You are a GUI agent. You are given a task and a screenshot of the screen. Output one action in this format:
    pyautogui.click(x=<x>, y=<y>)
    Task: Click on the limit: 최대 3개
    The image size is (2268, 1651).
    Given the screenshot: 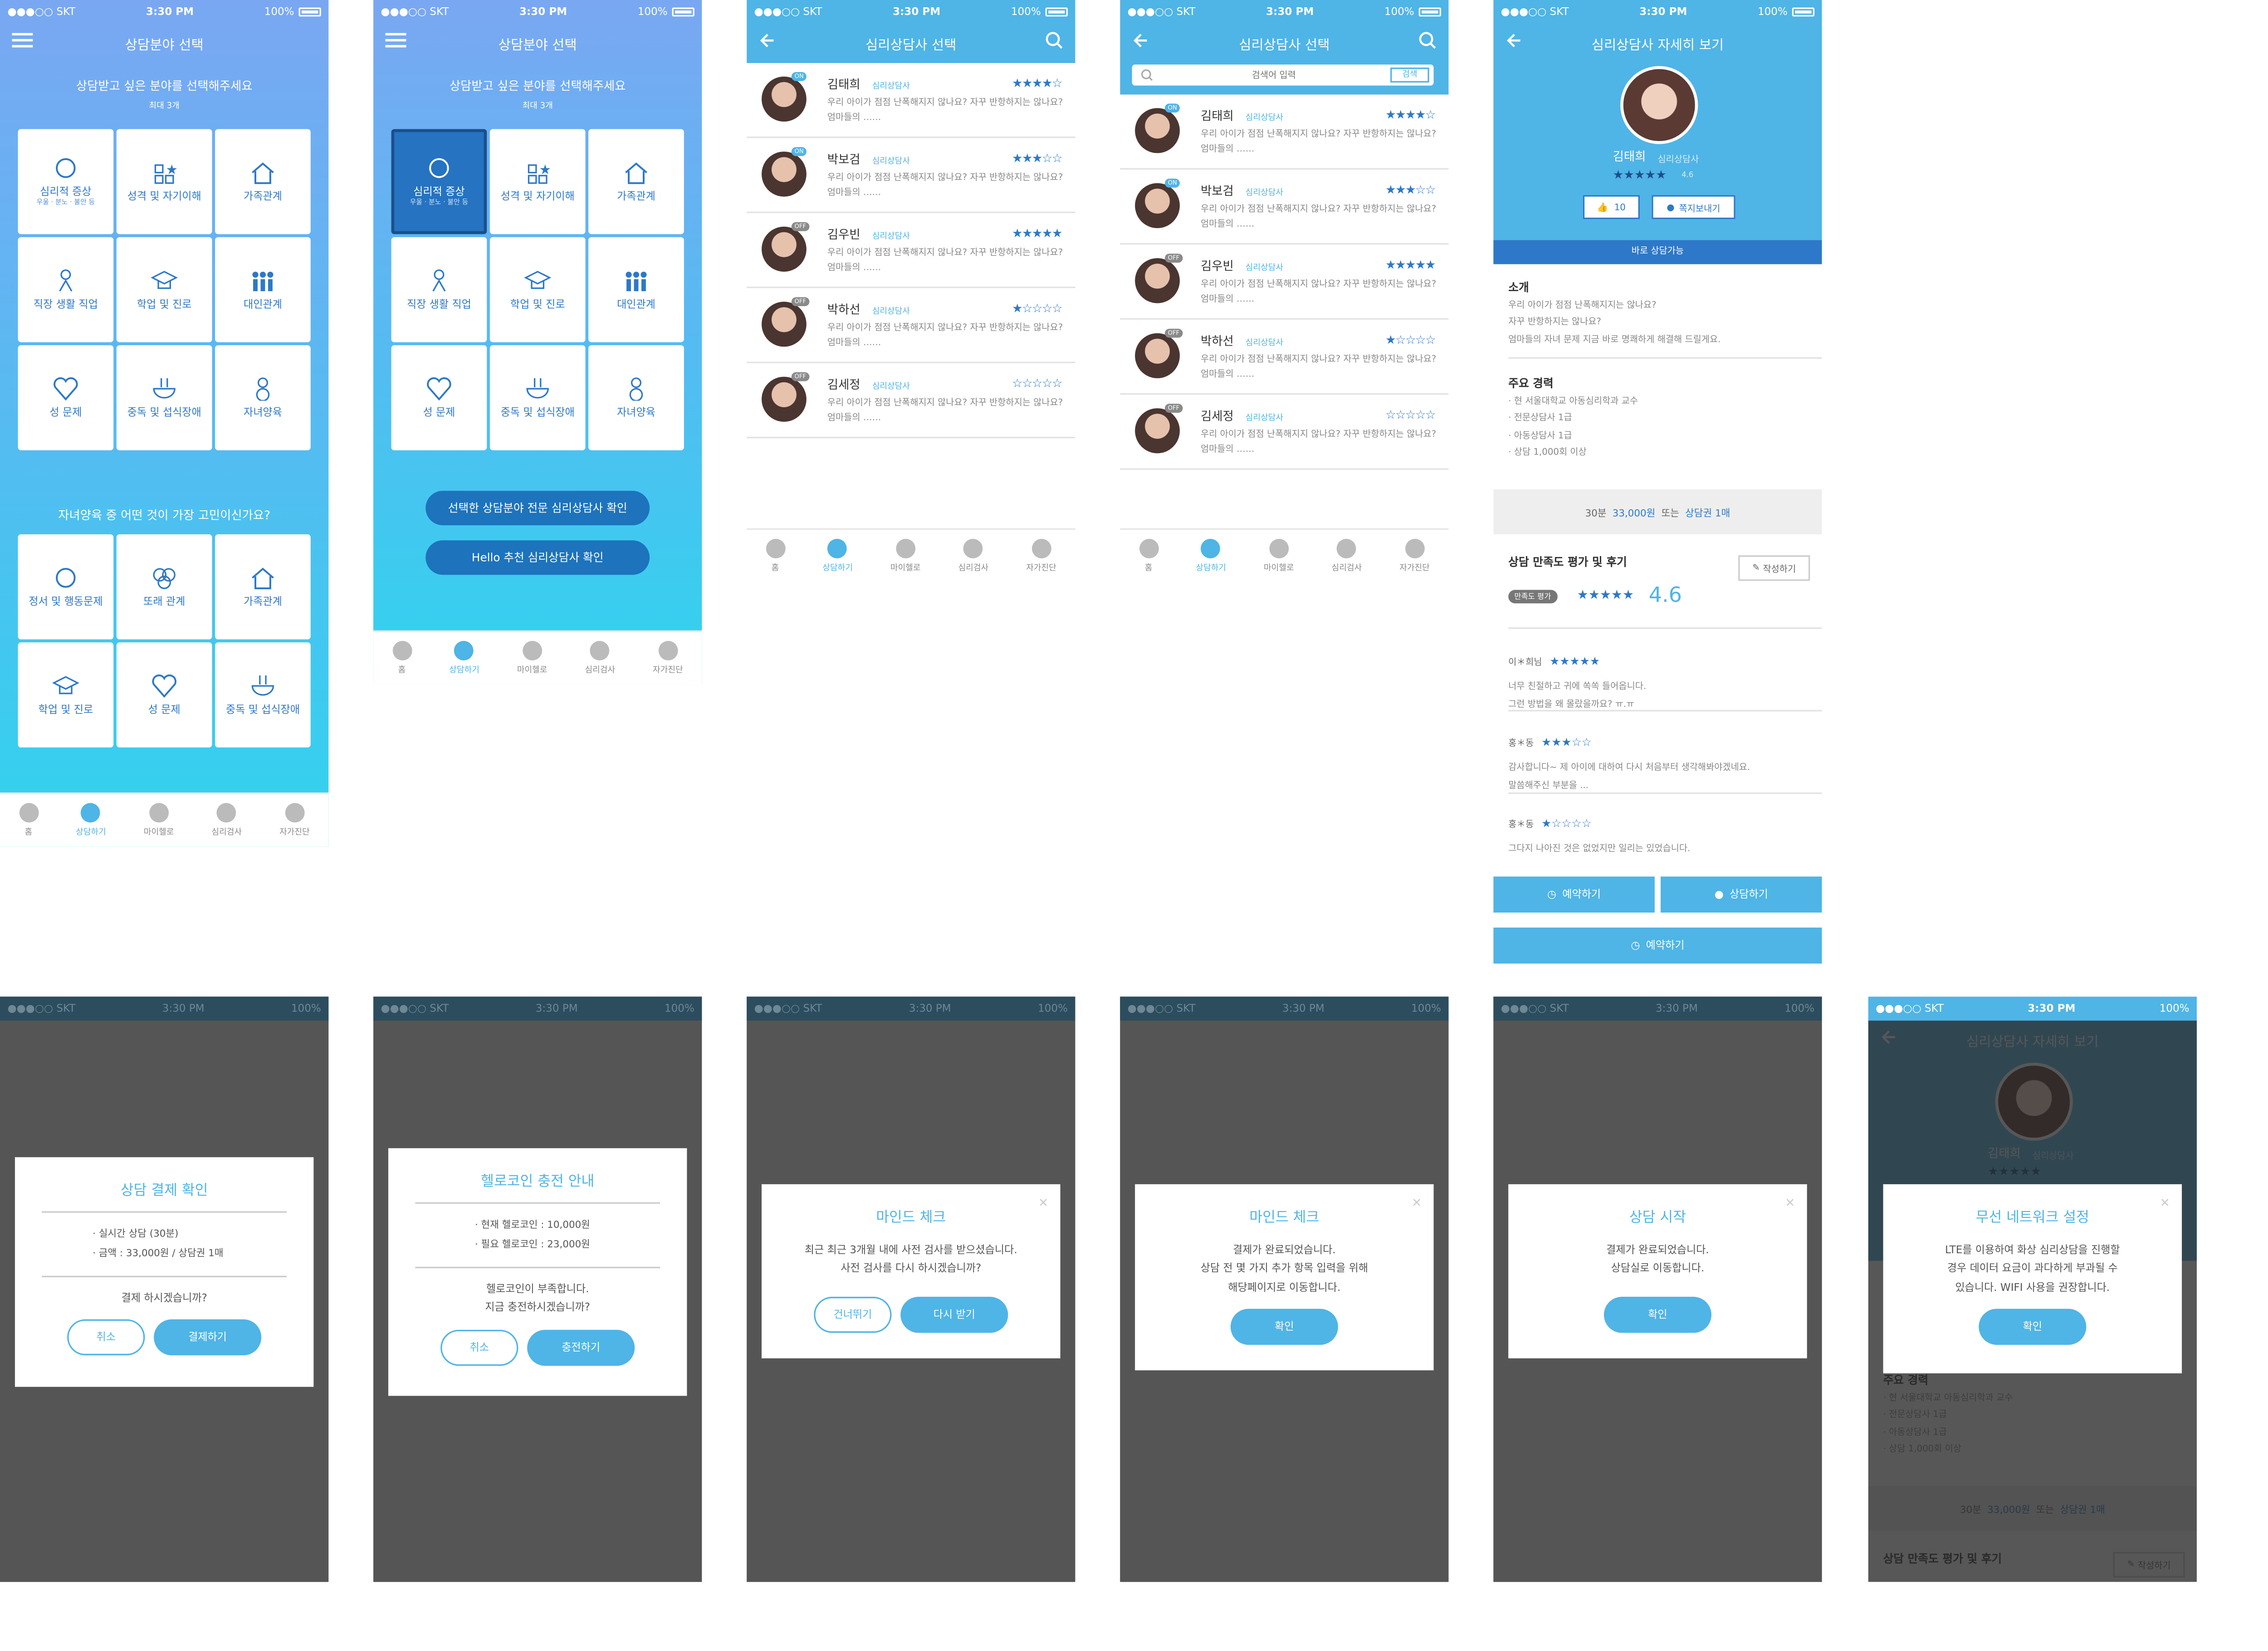 What is the action you would take?
    pyautogui.click(x=538, y=106)
    